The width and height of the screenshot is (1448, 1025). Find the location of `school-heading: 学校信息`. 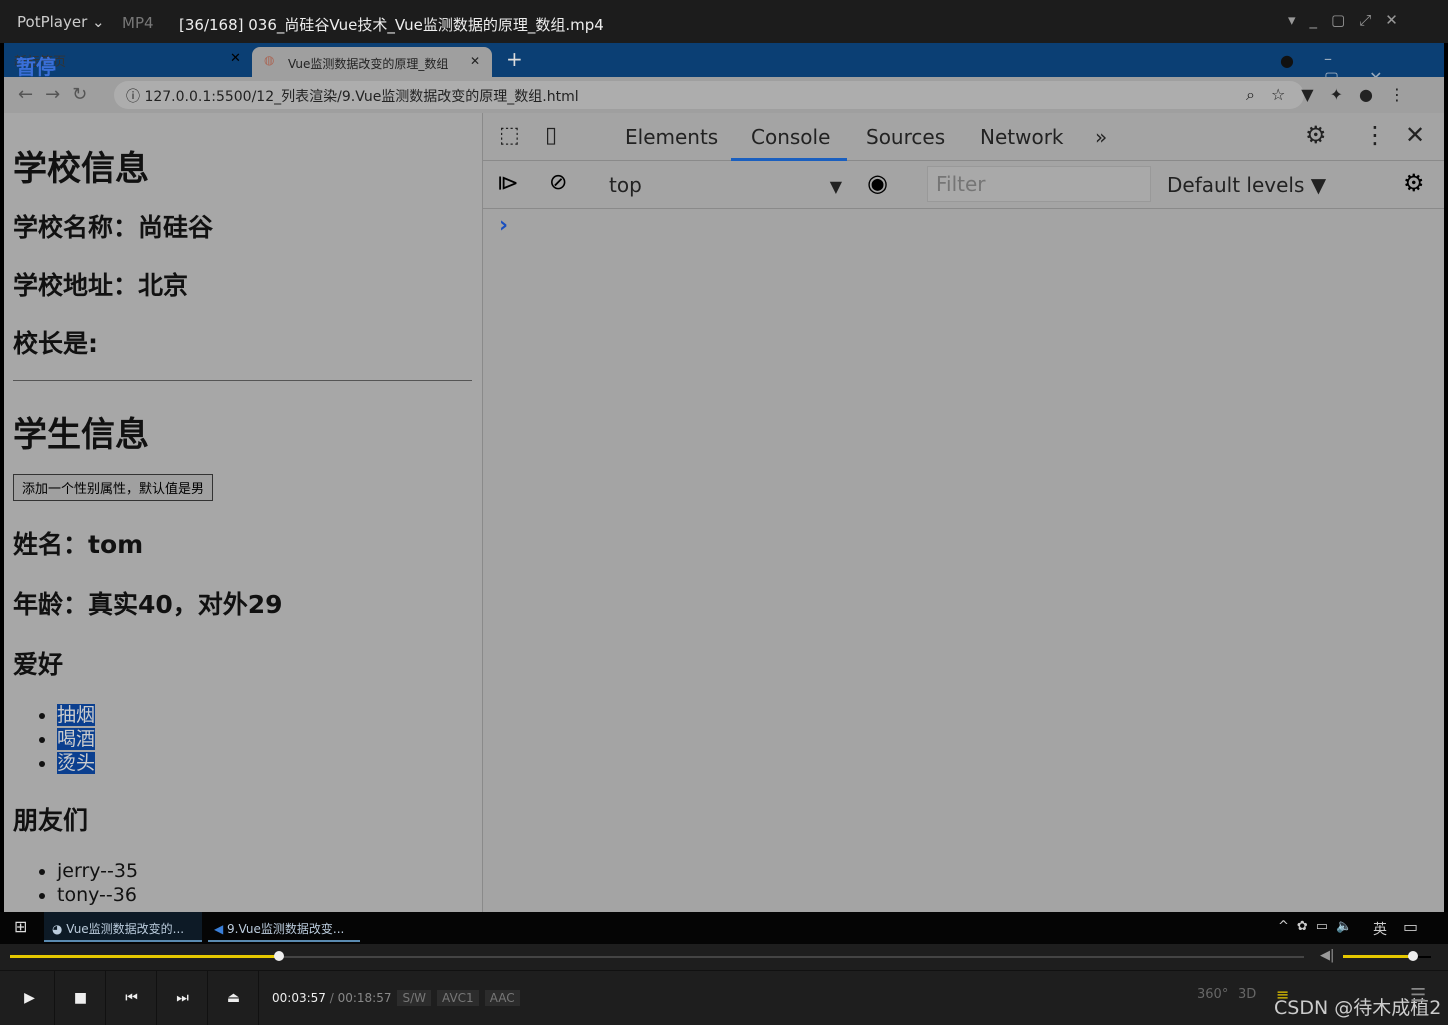

school-heading: 学校信息 is located at coordinates (81, 169).